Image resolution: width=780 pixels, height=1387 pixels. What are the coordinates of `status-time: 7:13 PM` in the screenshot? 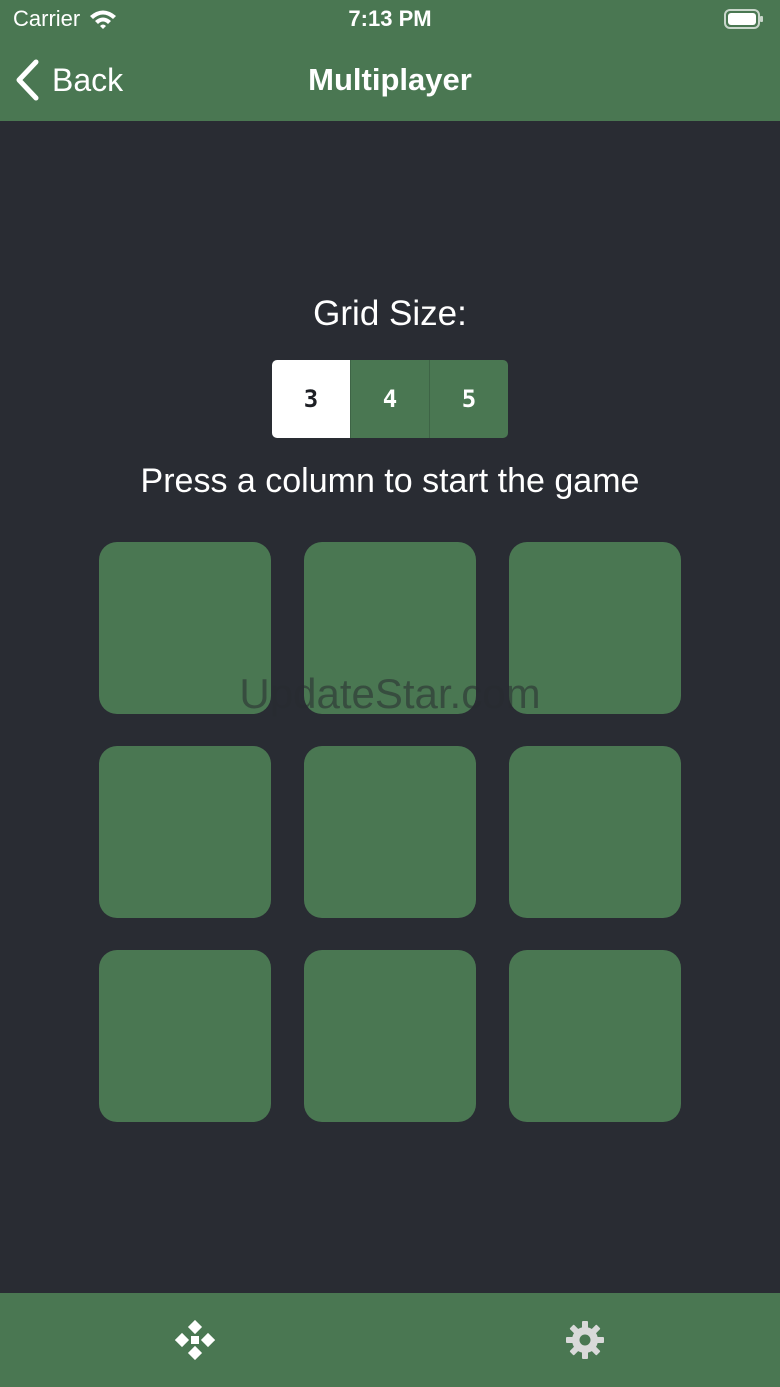 It's located at (390, 18).